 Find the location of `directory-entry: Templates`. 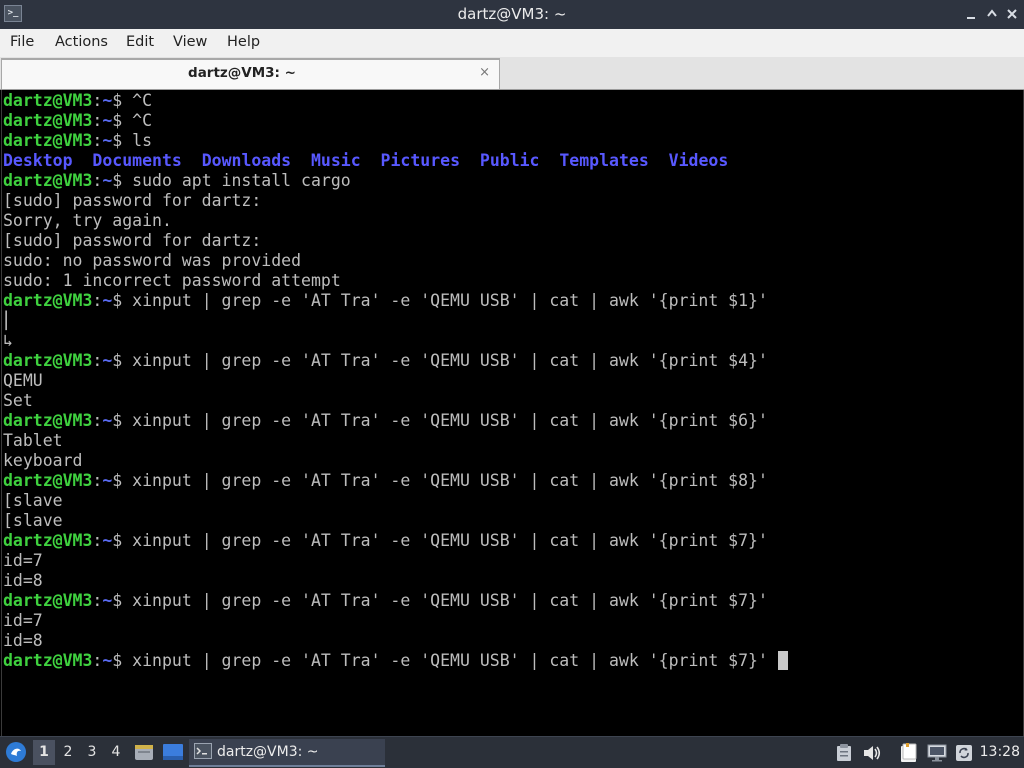

directory-entry: Templates is located at coordinates (604, 160).